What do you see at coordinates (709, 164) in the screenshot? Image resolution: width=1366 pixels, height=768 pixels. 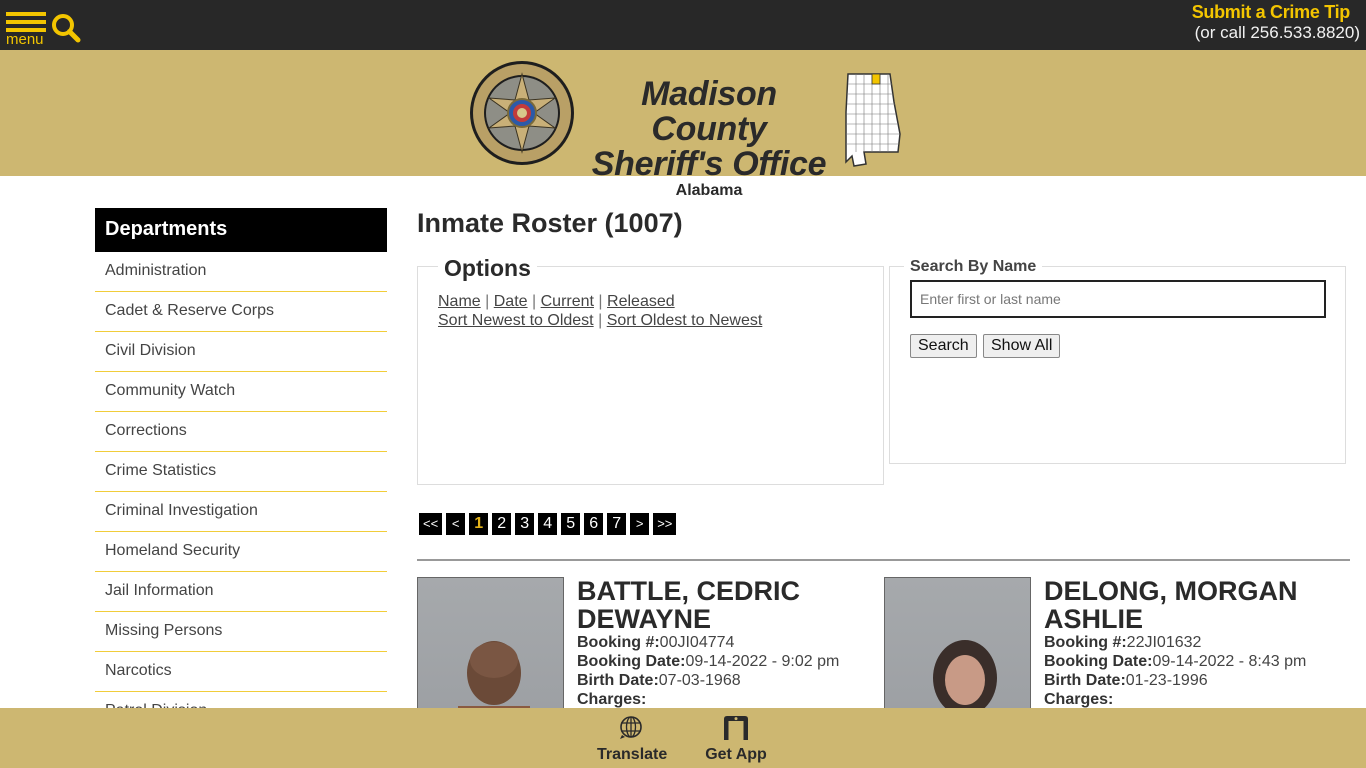 I see `site-title-line2: Sheriff's Office` at bounding box center [709, 164].